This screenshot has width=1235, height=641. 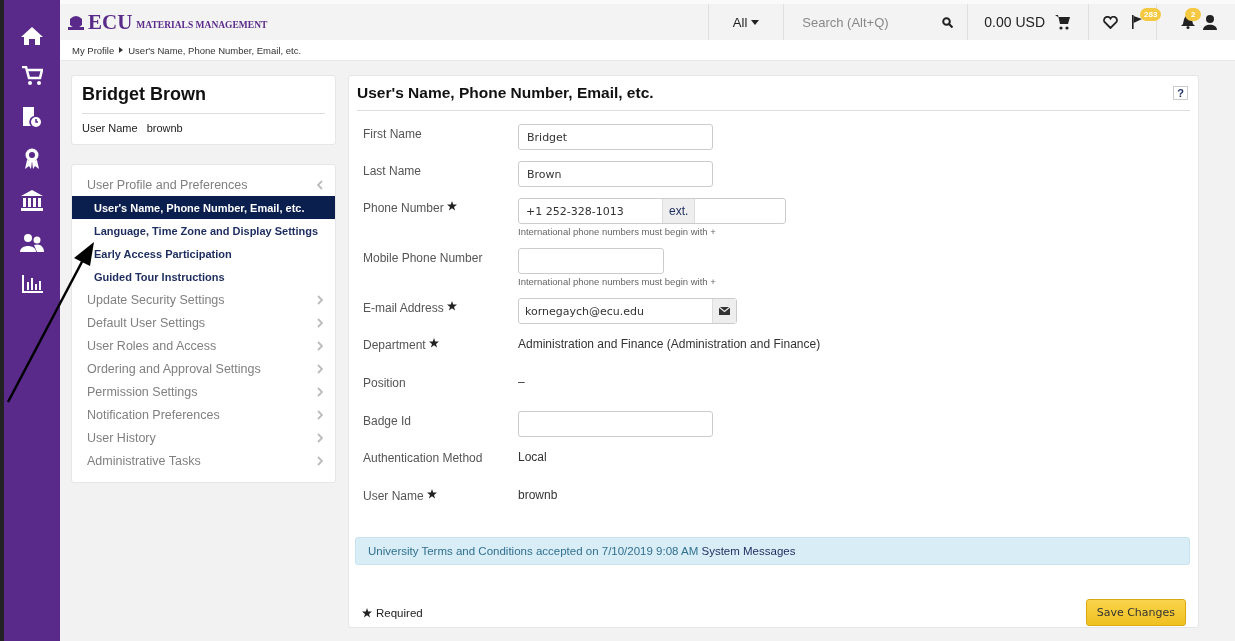 I want to click on menu-item: Early Access Participation, so click(x=203, y=253).